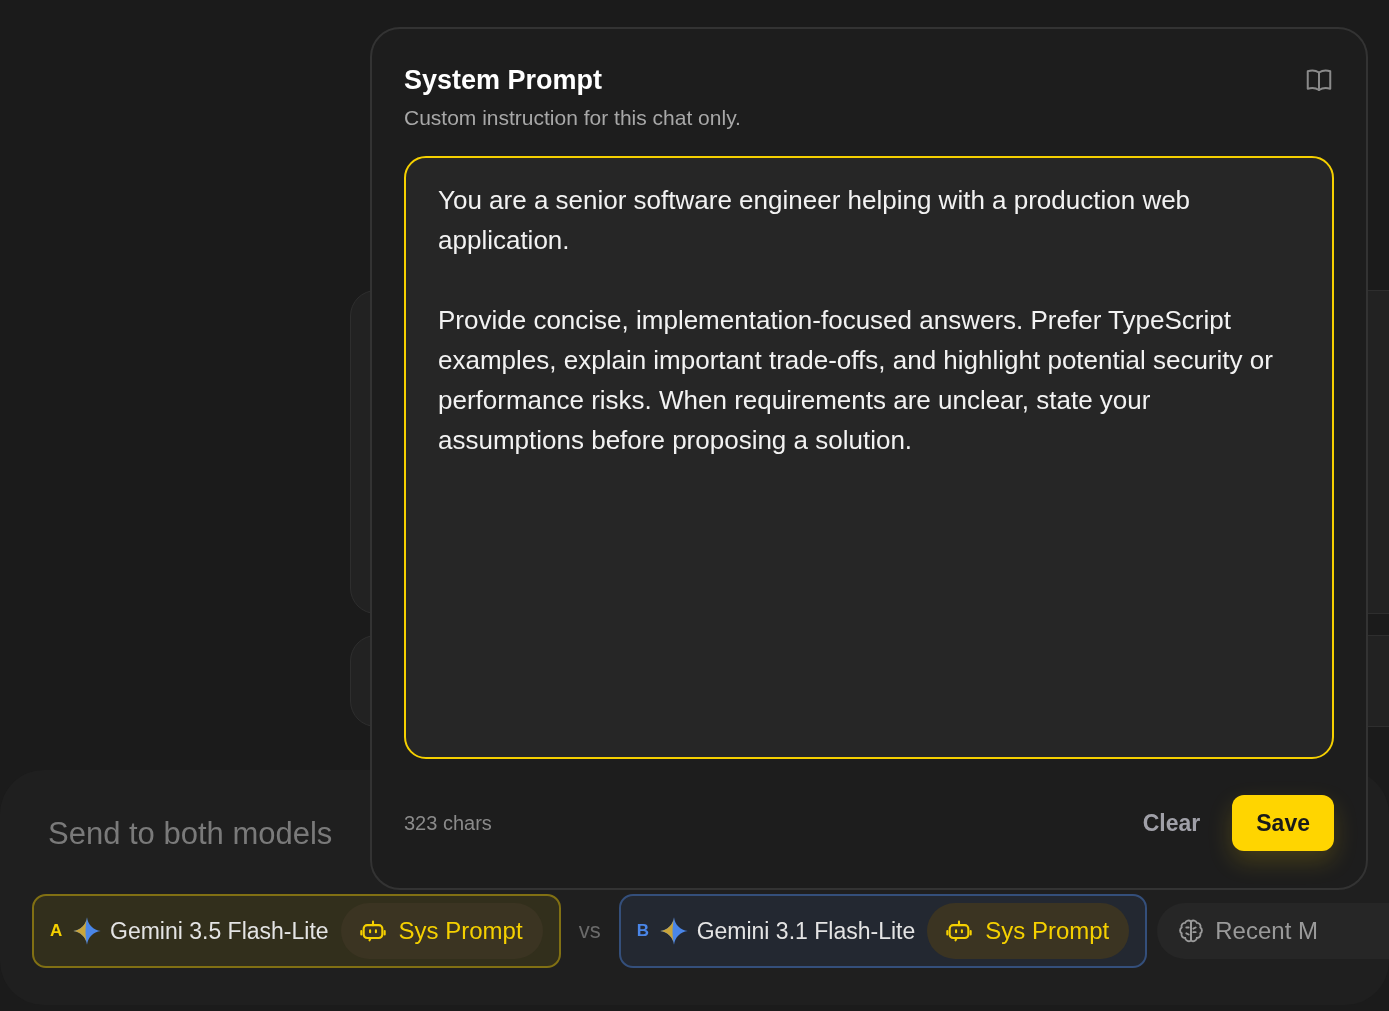 The image size is (1389, 1011). Describe the element at coordinates (504, 80) in the screenshot. I see `dialog-title: System Prompt` at that location.